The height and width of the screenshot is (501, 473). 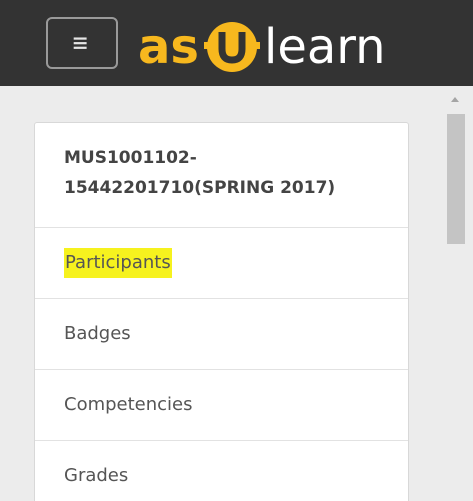 What do you see at coordinates (456, 179) in the screenshot?
I see `scrollbar-thumb` at bounding box center [456, 179].